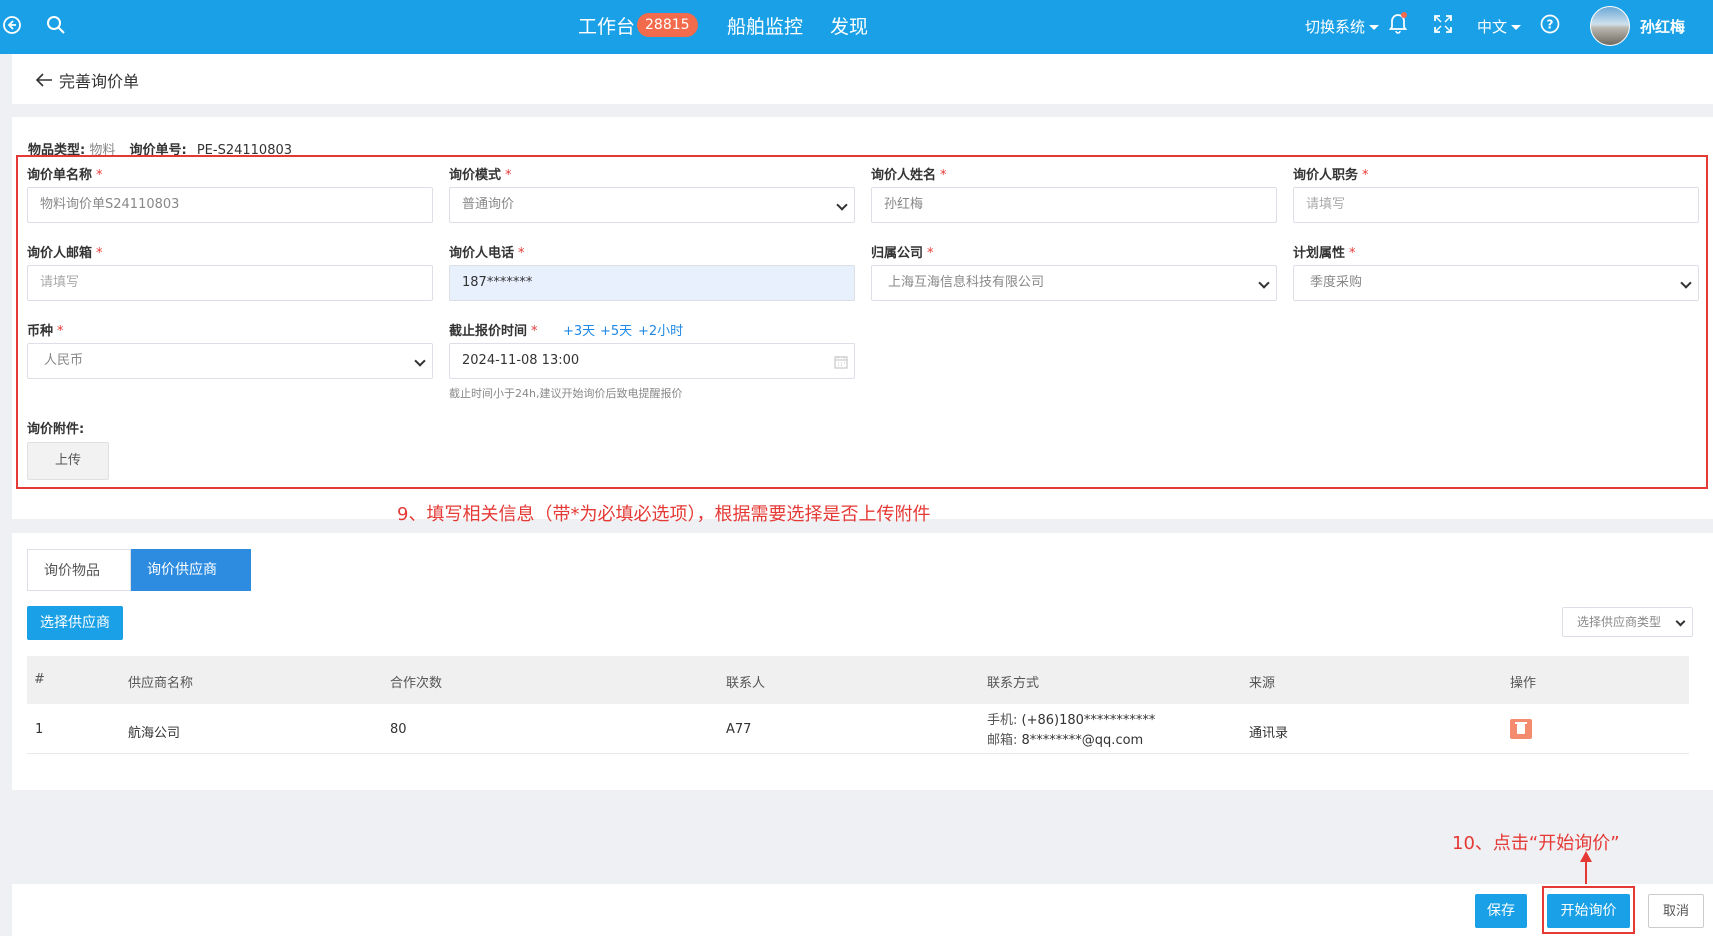  I want to click on tab-inquiry-suppliers: 询价供应商(1), so click(191, 584).